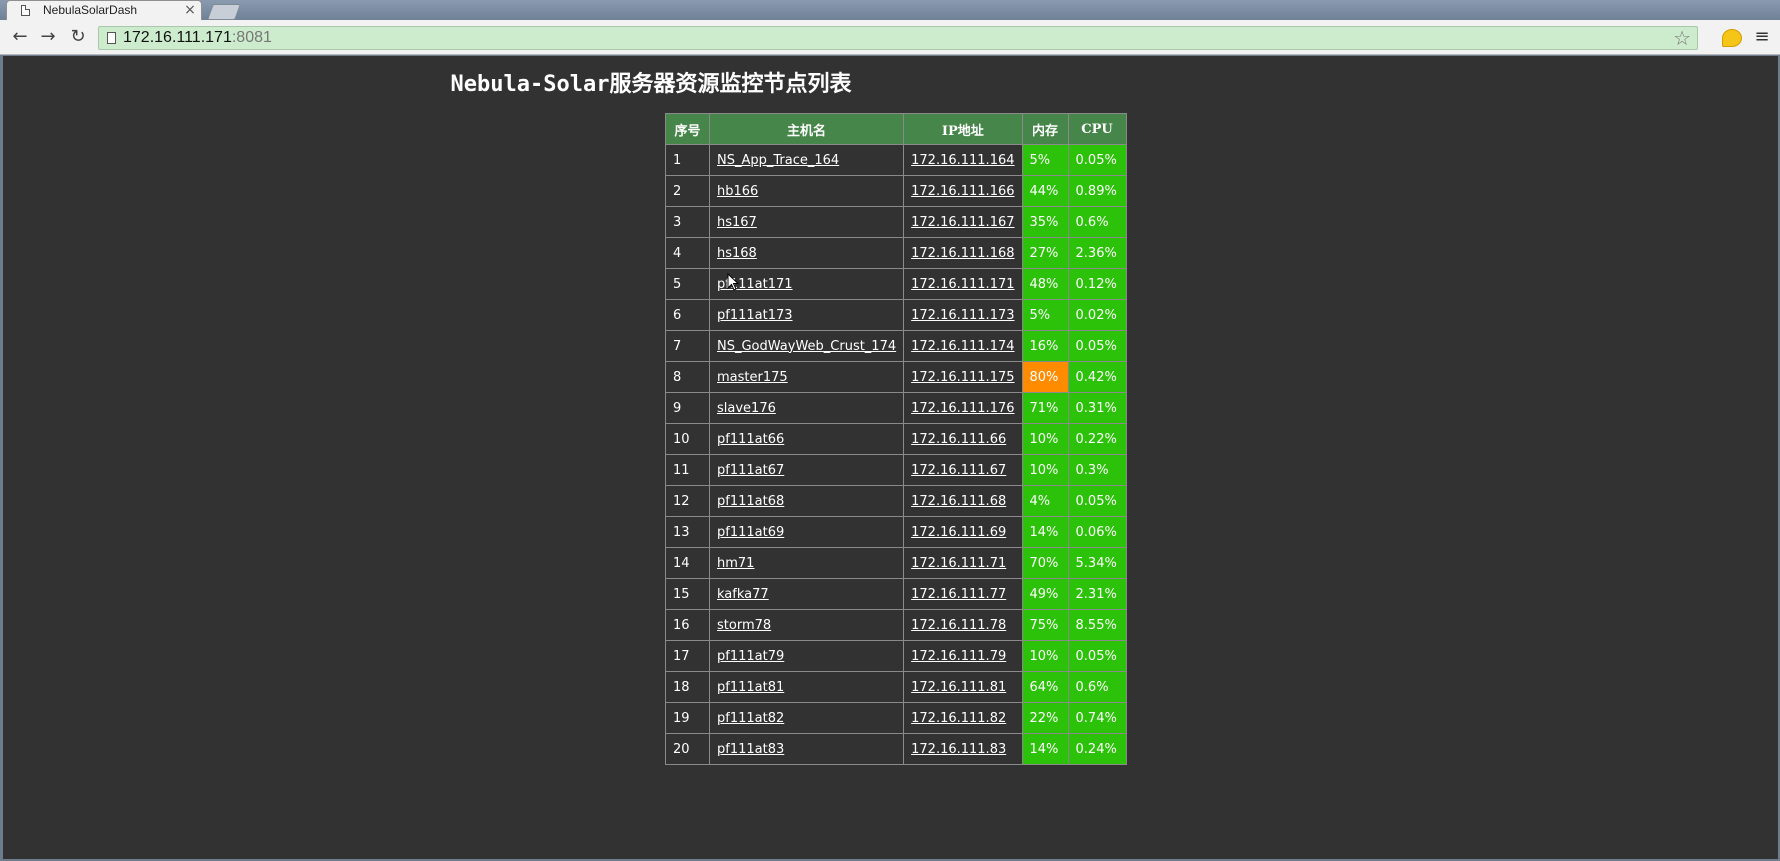  What do you see at coordinates (806, 470) in the screenshot?
I see `hostname-cell: pf111at67` at bounding box center [806, 470].